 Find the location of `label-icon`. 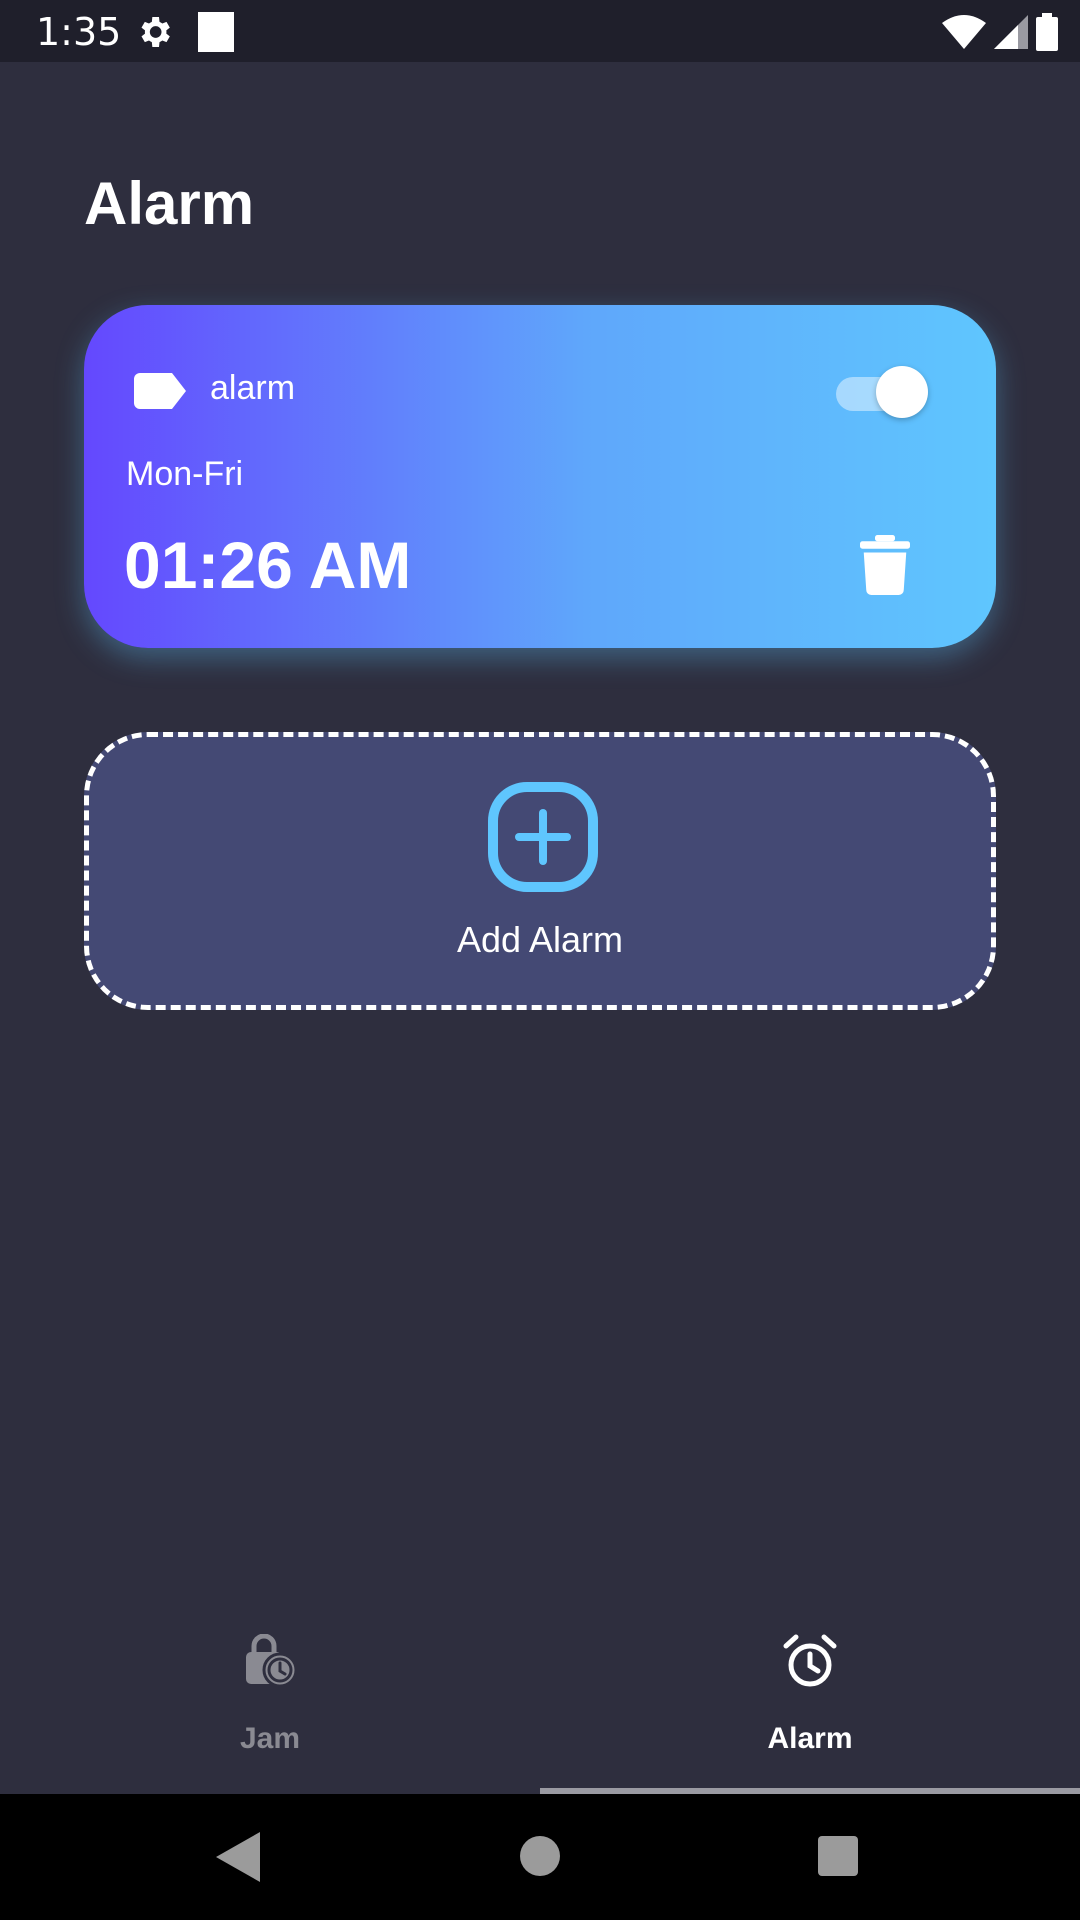

label-icon is located at coordinates (160, 391).